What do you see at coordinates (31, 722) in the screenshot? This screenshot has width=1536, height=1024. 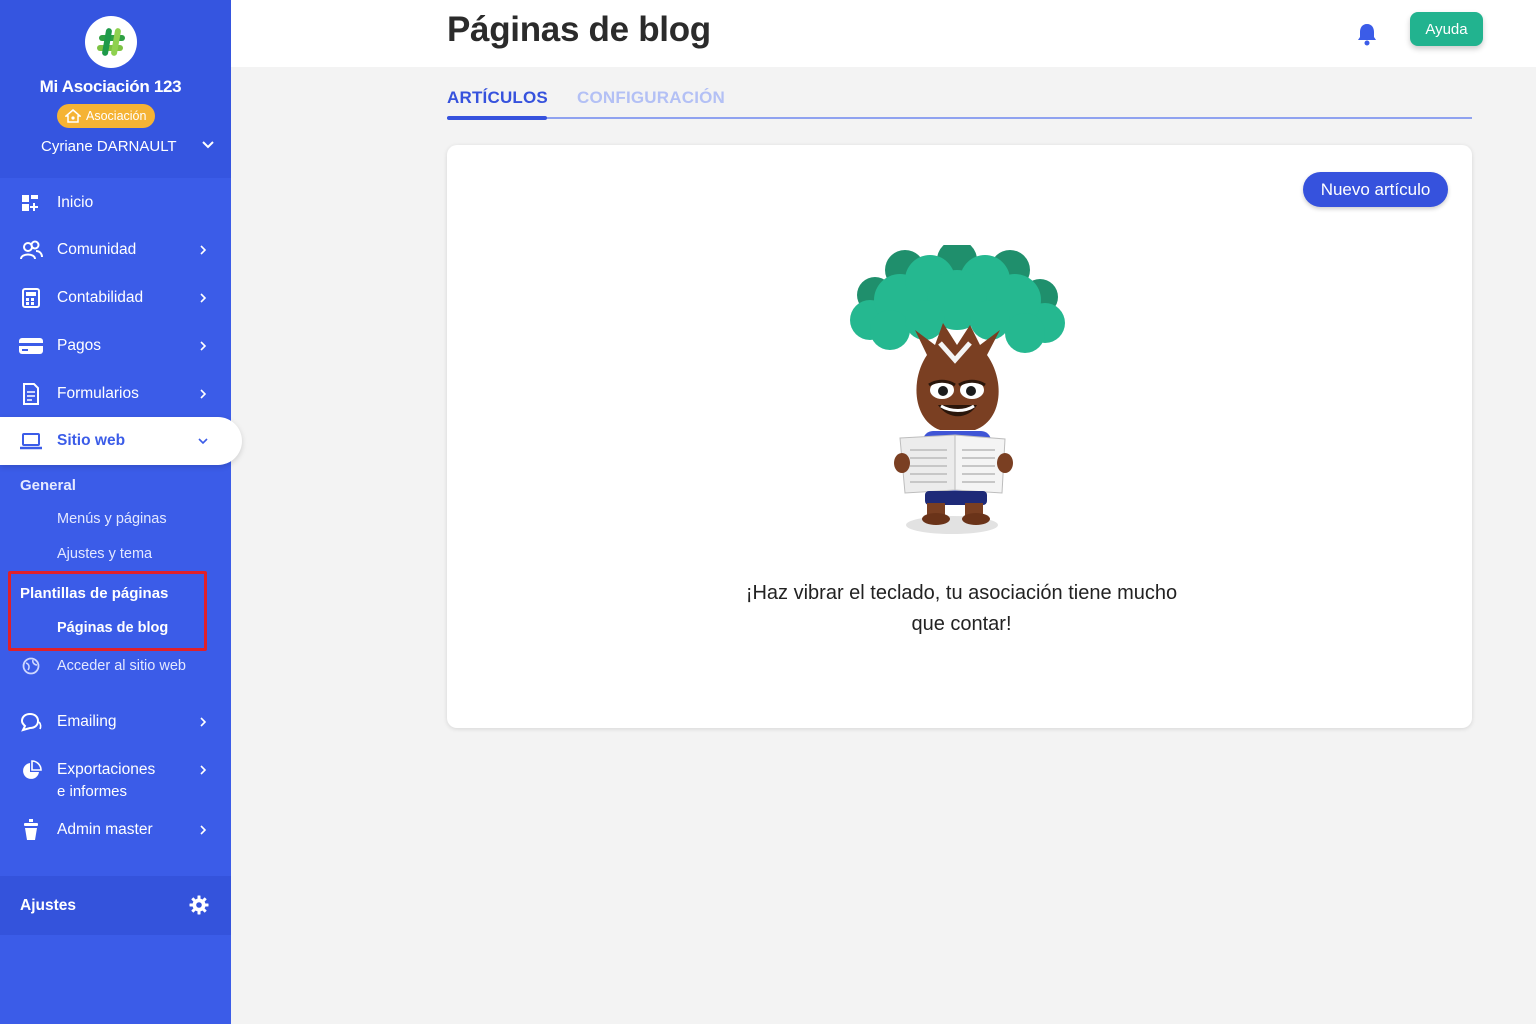 I see `chat-icon` at bounding box center [31, 722].